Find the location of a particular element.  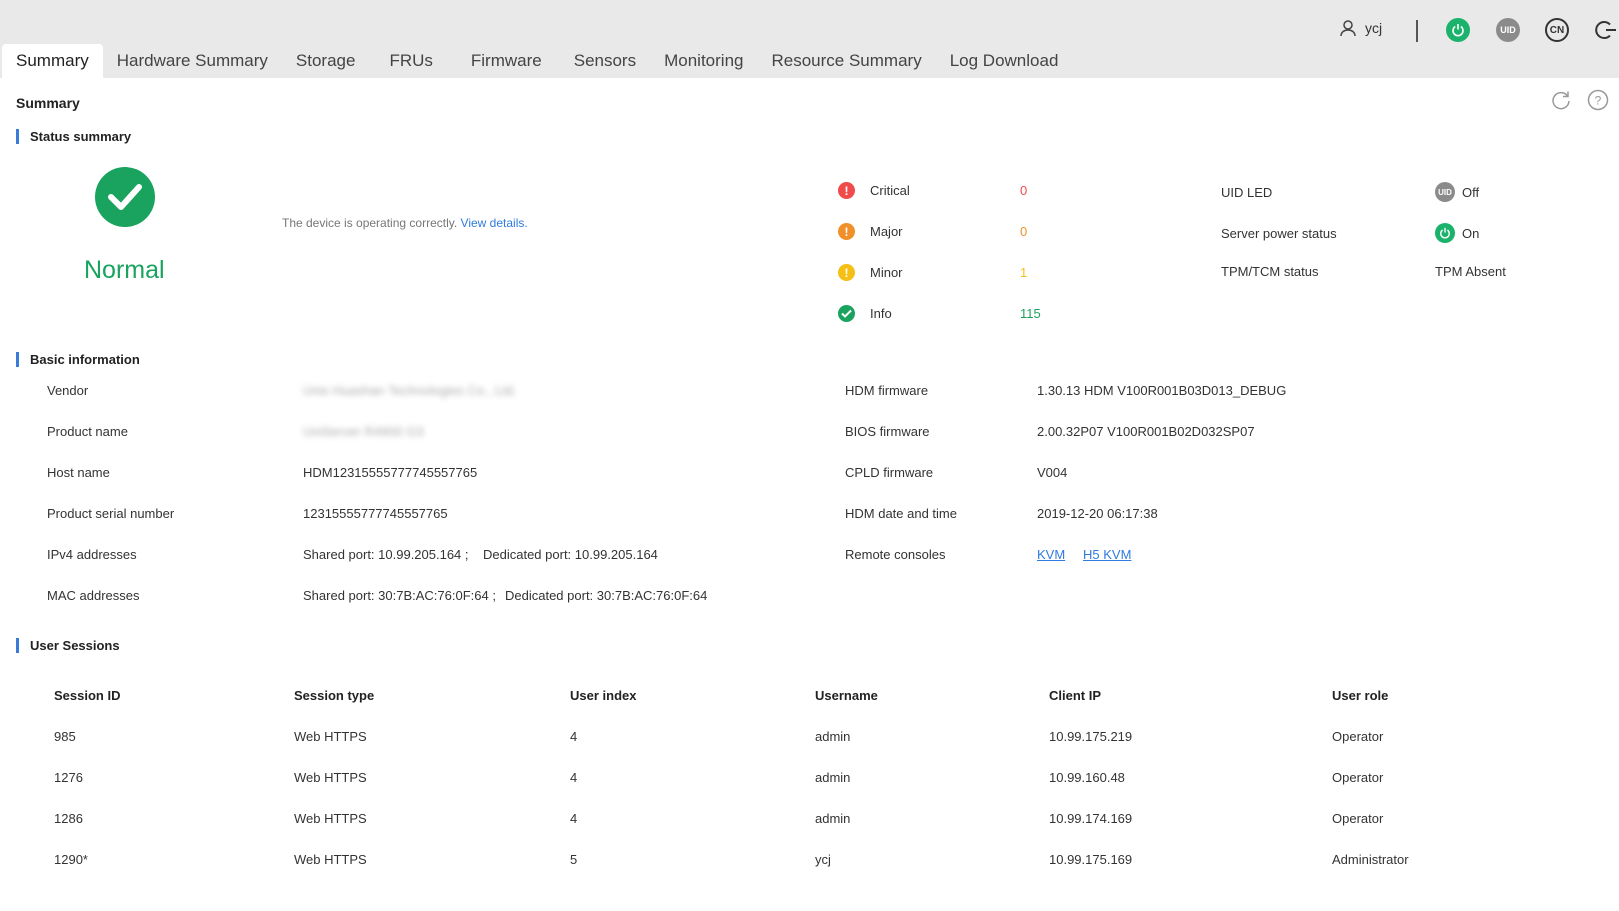

ipv4-dedicated: Dedicated port: 10.99.205.164 is located at coordinates (570, 554).